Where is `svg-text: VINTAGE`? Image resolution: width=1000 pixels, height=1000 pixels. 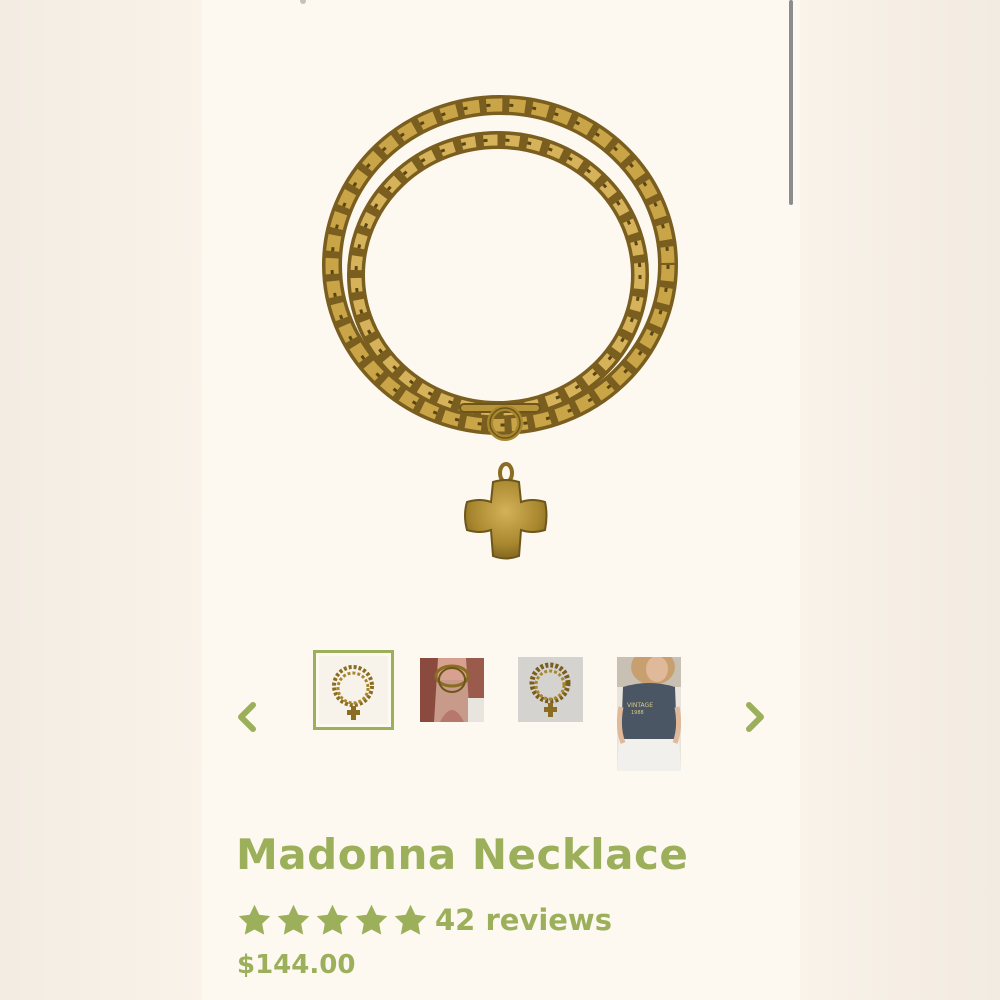 svg-text: VINTAGE is located at coordinates (640, 705).